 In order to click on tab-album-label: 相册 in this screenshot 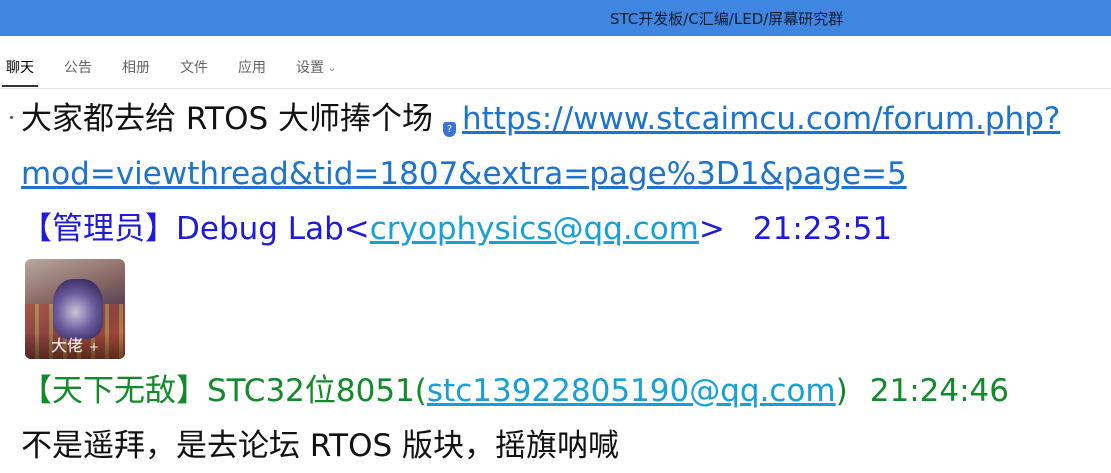, I will do `click(136, 68)`.